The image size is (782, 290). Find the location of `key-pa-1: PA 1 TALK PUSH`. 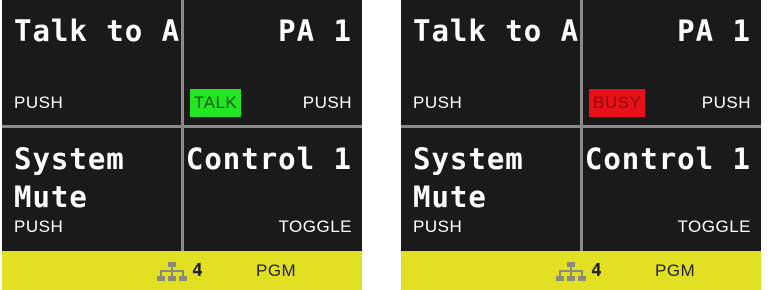

key-pa-1: PA 1 TALK PUSH is located at coordinates (273, 62).